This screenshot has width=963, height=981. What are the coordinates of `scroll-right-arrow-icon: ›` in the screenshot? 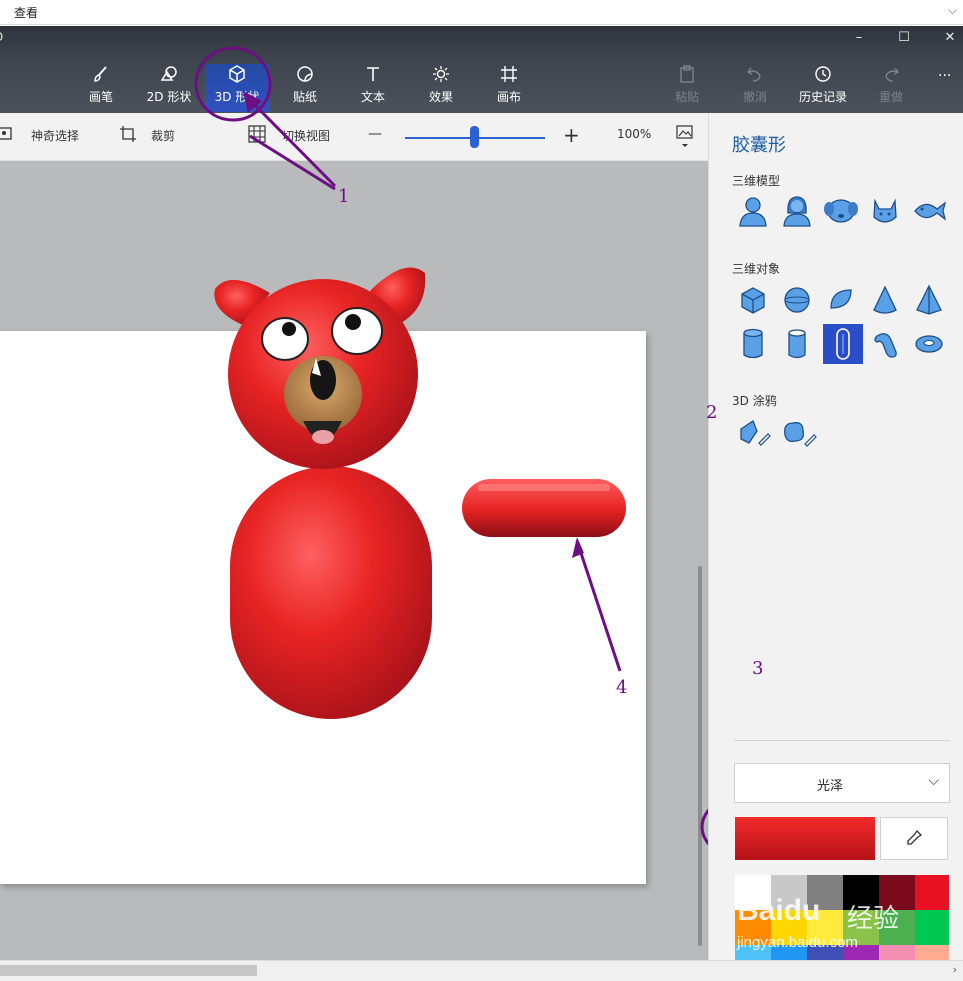 It's located at (955, 969).